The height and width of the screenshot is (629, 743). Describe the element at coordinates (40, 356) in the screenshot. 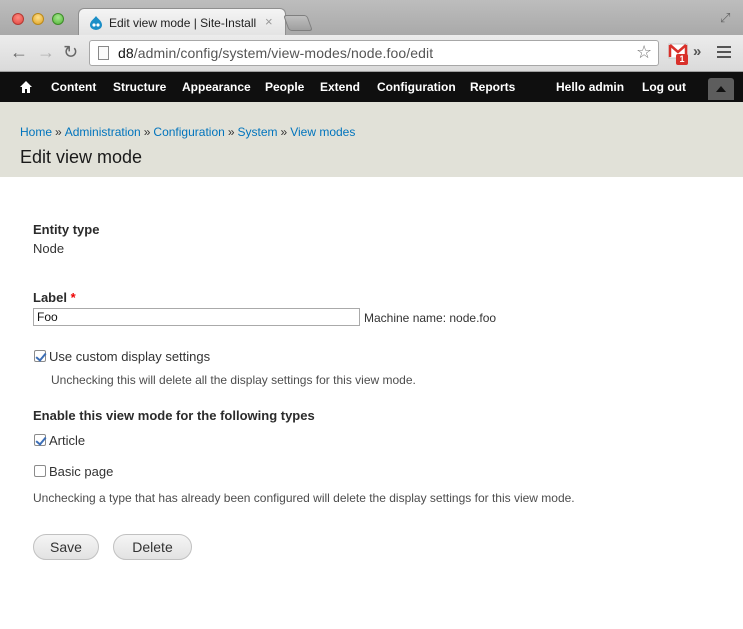

I see `custom-display-checkbox` at that location.